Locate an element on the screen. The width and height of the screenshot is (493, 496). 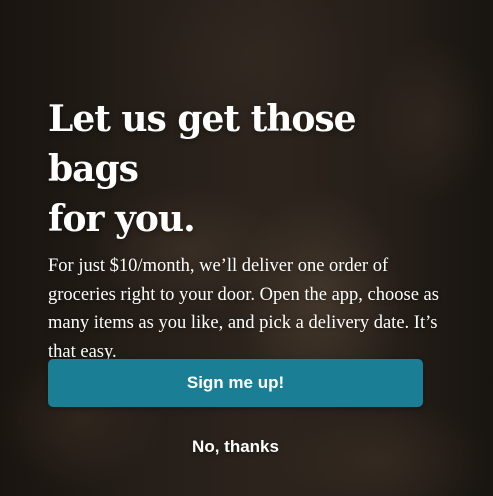
decline-button: No, thanks is located at coordinates (235, 447).